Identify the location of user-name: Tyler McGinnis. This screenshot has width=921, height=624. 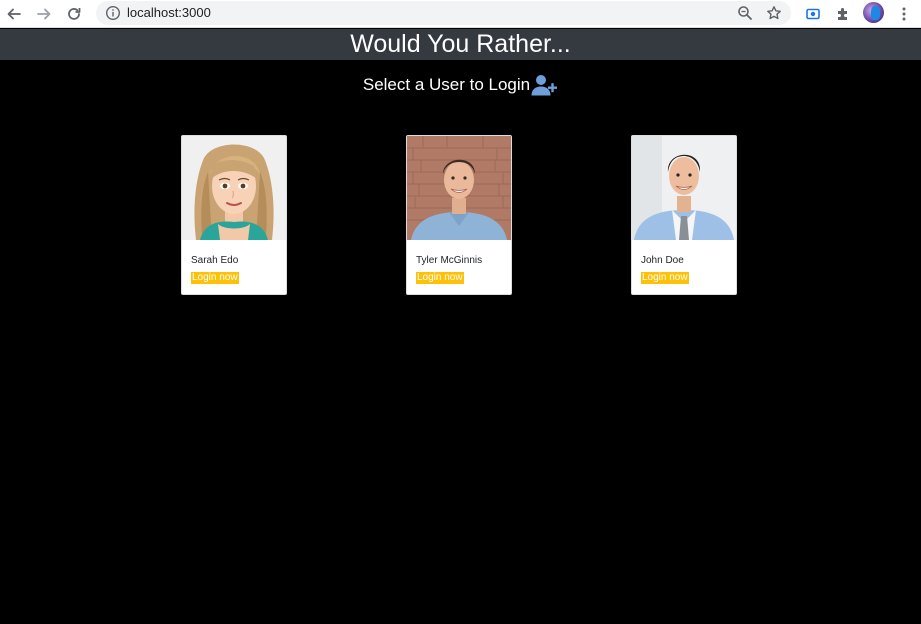
(449, 260).